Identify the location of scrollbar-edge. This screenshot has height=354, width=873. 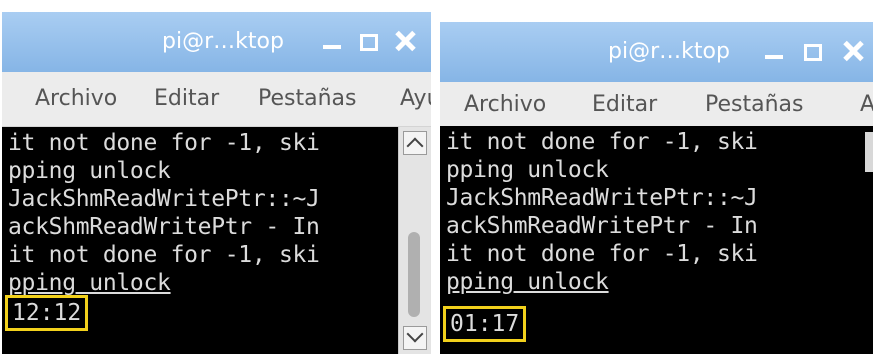
(869, 152).